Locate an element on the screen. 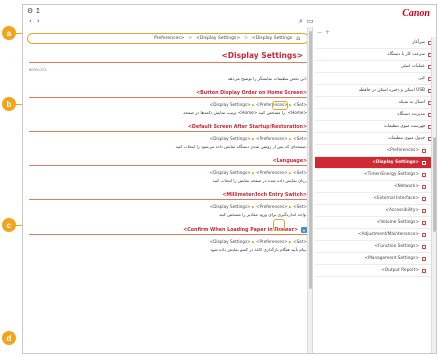 The image size is (439, 357). toc-item: <Volume Settings> is located at coordinates (375, 223).